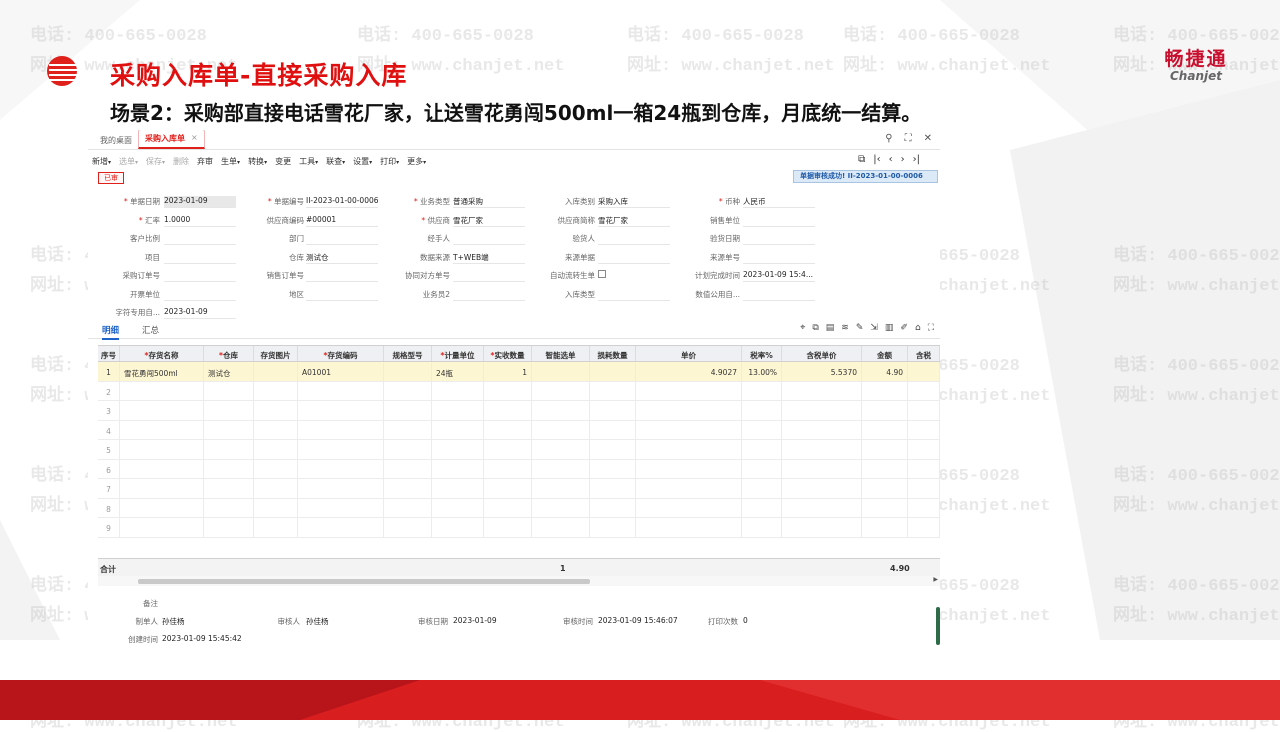  What do you see at coordinates (116, 140) in the screenshot?
I see `tab-desktop: 我的桌面` at bounding box center [116, 140].